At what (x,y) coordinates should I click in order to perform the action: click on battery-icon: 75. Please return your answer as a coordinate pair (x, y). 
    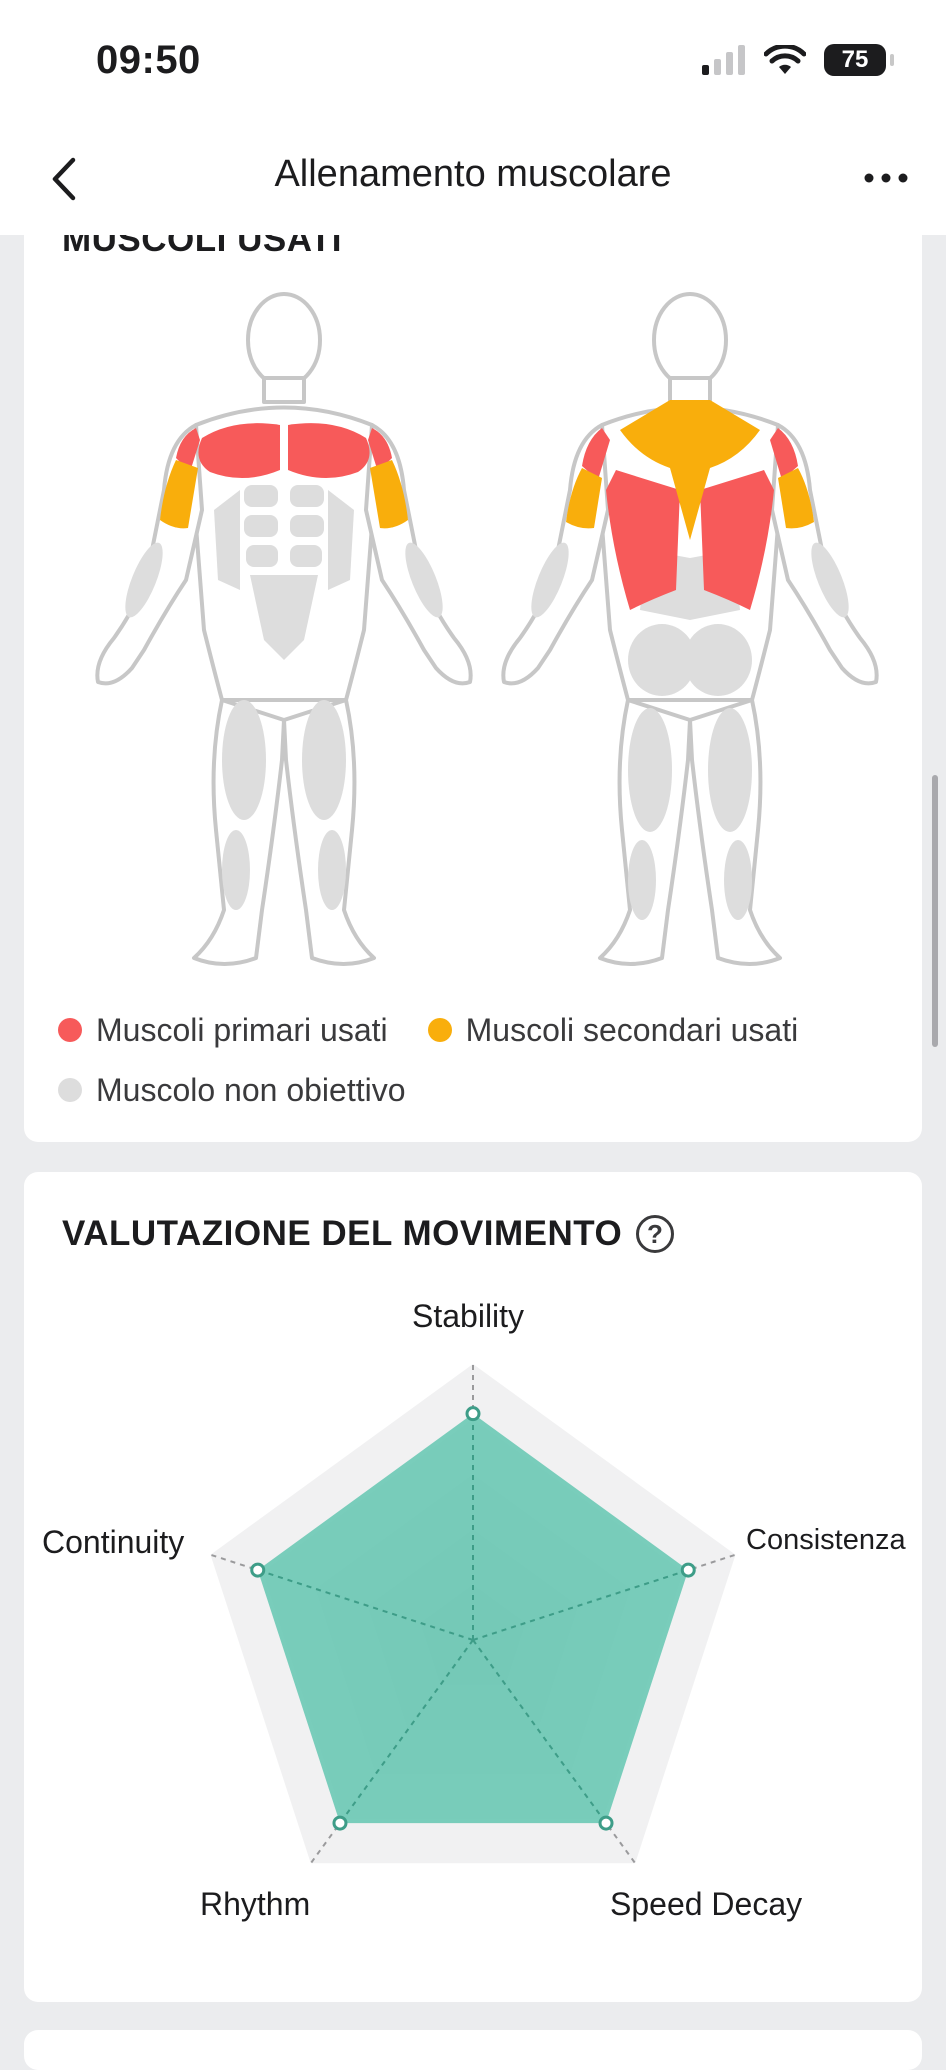
    Looking at the image, I should click on (859, 60).